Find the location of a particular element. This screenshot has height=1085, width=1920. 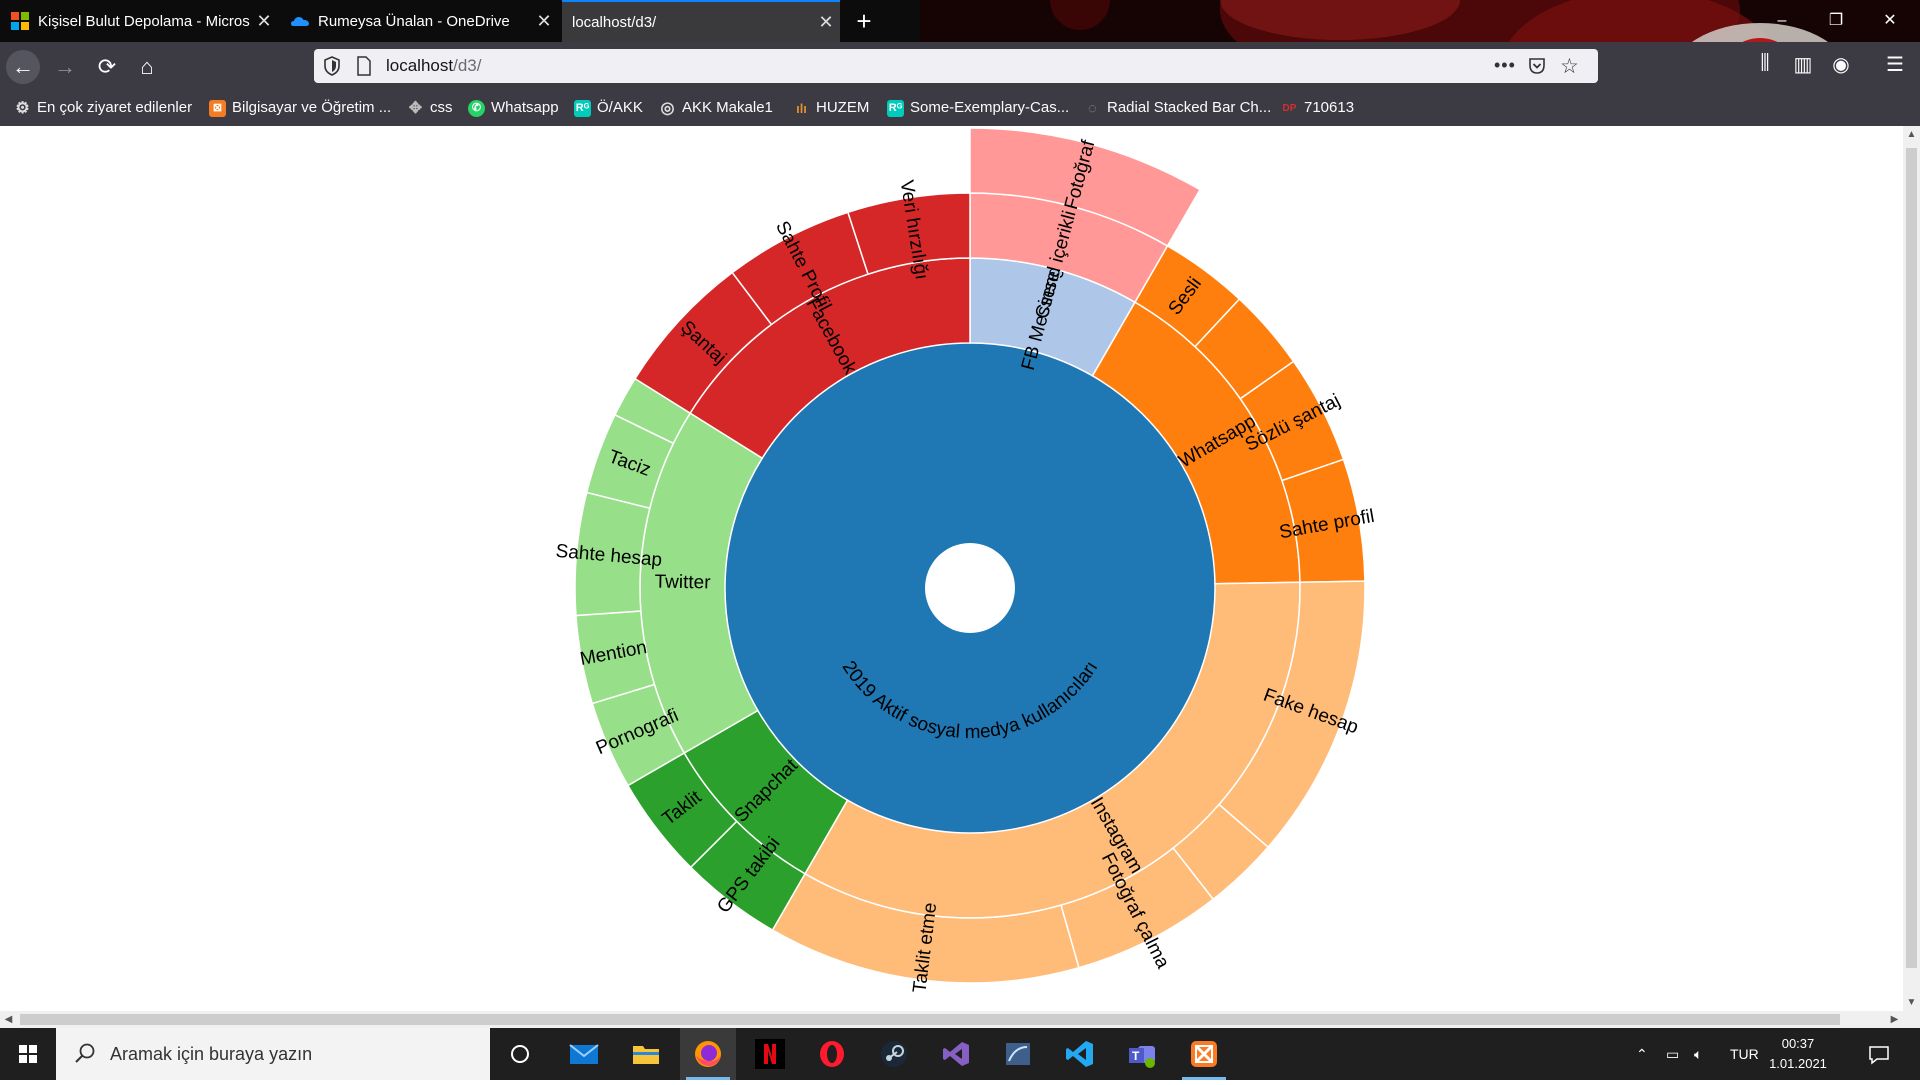

taskbar-search-box: Aramak için buraya yazın is located at coordinates (273, 1054).